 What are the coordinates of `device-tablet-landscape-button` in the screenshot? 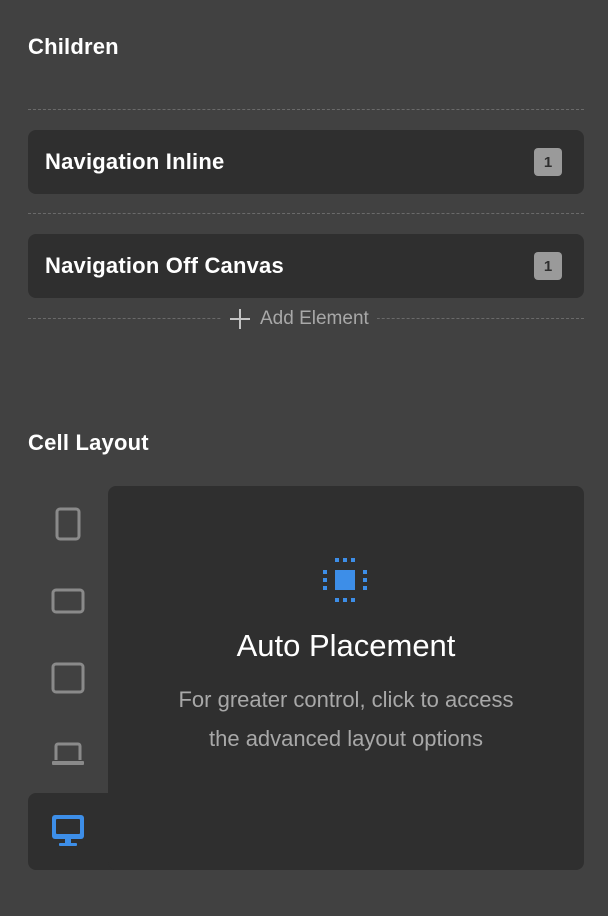 It's located at (68, 601).